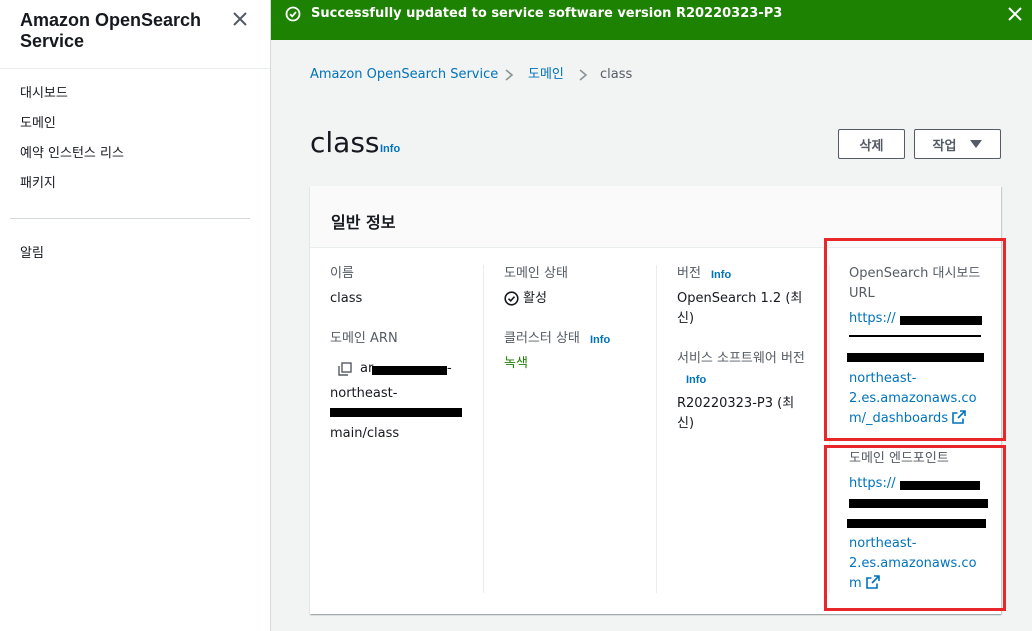  I want to click on sidebar-item-dashboard: 대시보드, so click(44, 94).